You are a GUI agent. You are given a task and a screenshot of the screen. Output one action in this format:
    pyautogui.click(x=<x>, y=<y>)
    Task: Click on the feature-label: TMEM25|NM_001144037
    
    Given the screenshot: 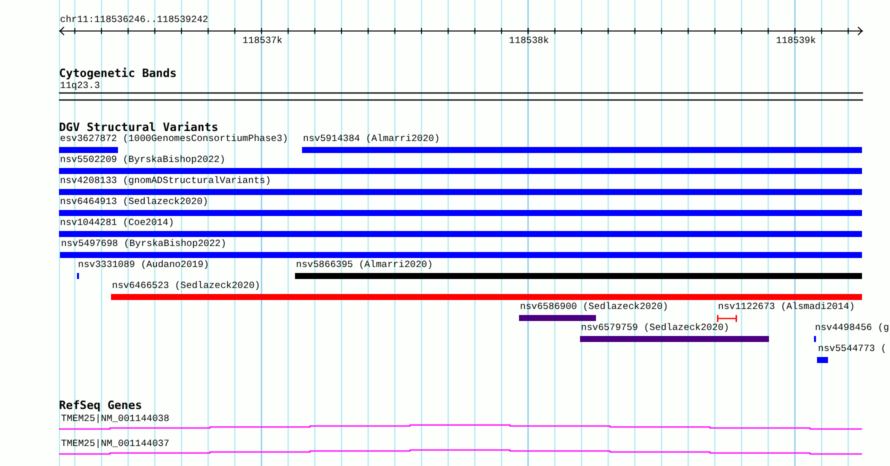 What is the action you would take?
    pyautogui.click(x=115, y=443)
    